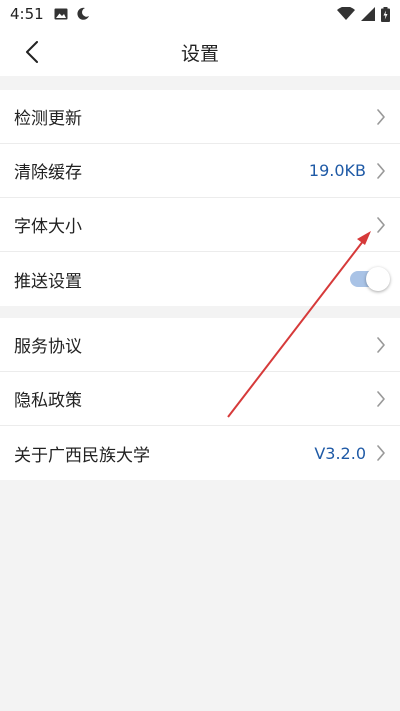  I want to click on settings-item-service-agreement: 服务协议, so click(200, 345).